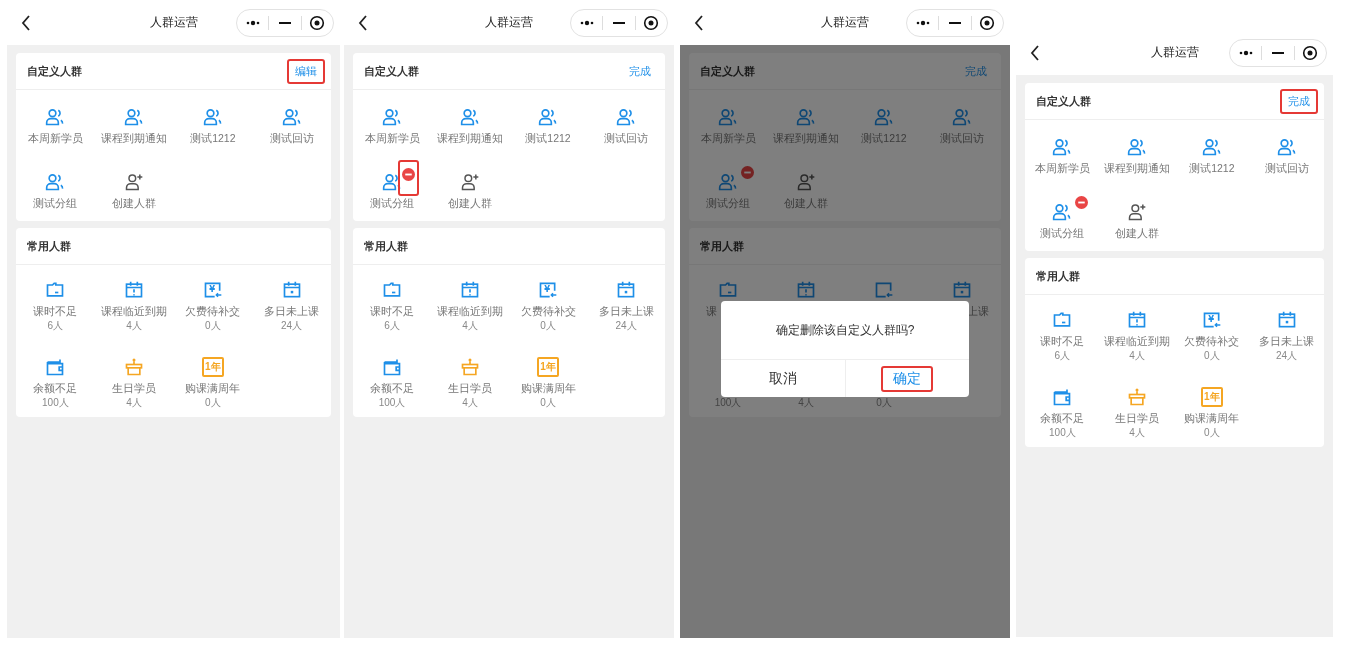 The image size is (1355, 651). I want to click on edit-link: 编辑, so click(306, 71).